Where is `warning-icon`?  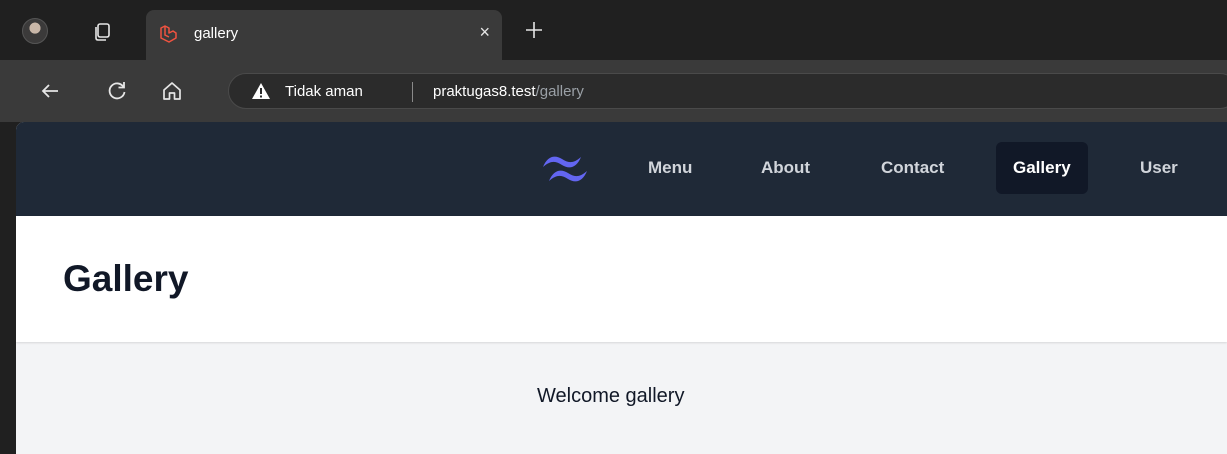
warning-icon is located at coordinates (261, 91).